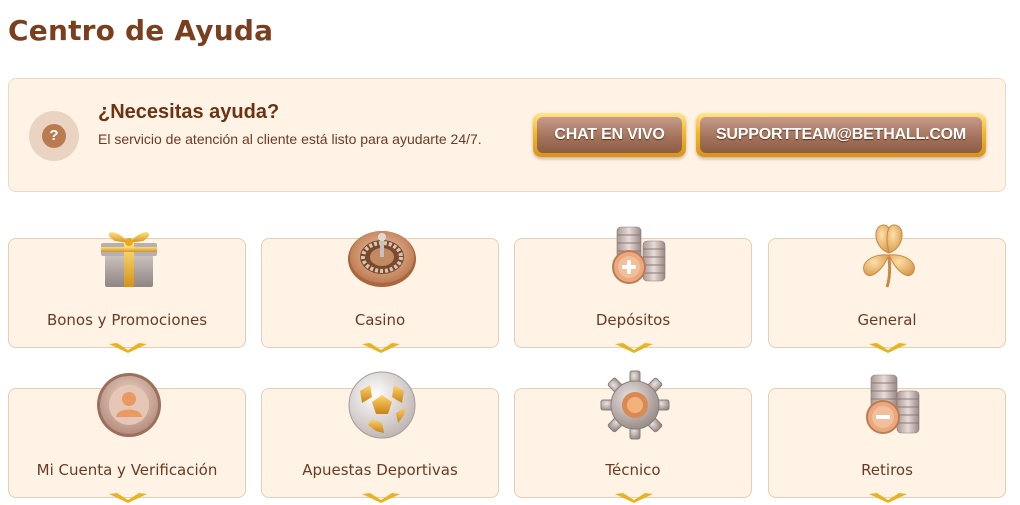 The image size is (1020, 505). I want to click on category-label: Bonos y Promociones, so click(127, 320).